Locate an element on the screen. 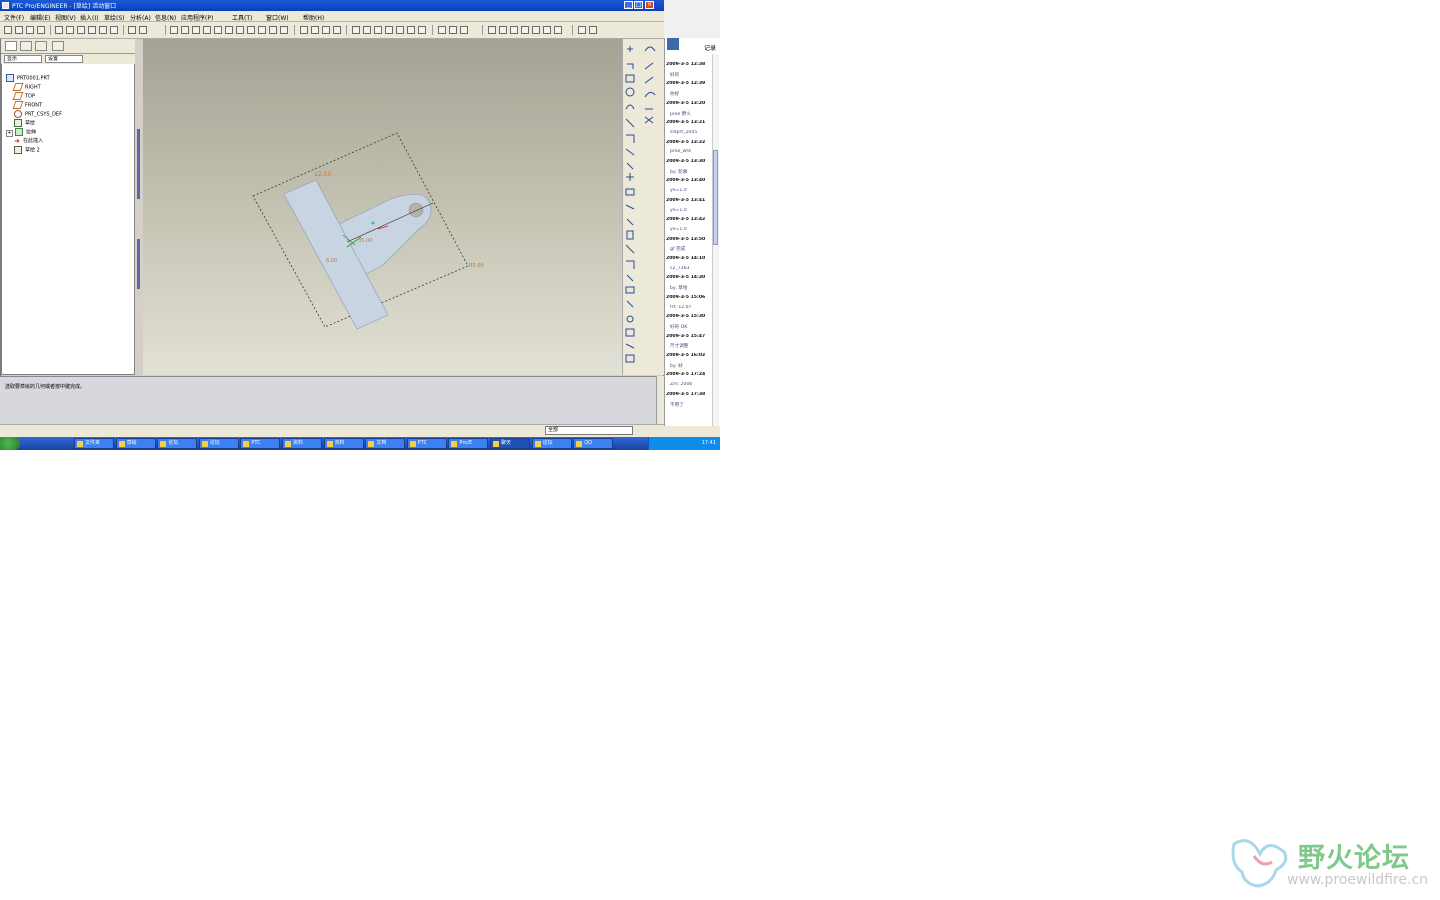 The image size is (1440, 900). chat-row: c2_7363 is located at coordinates (690, 268).